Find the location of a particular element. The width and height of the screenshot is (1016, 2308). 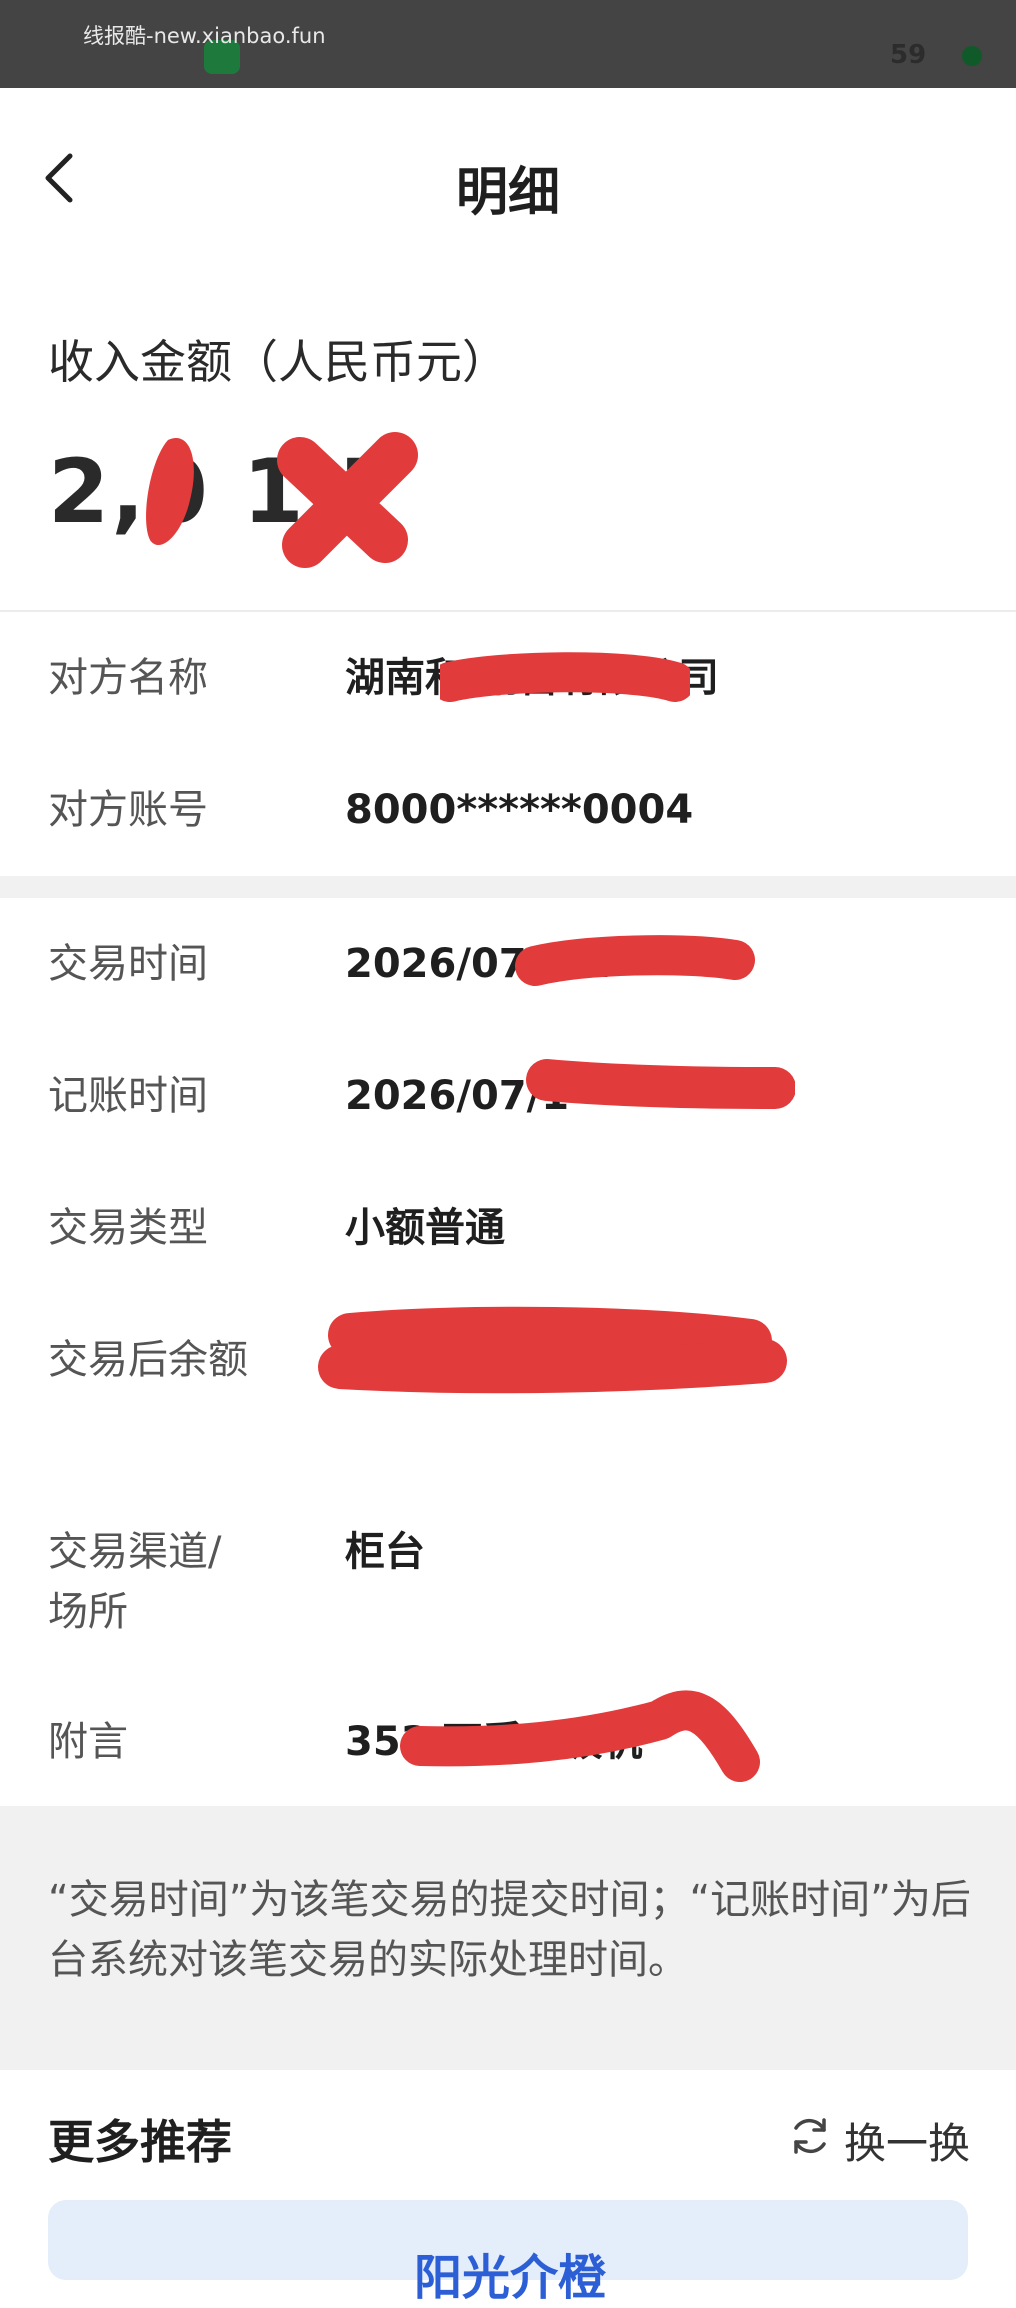

note-value: 353 可孚呼吸机 is located at coordinates (494, 1742).